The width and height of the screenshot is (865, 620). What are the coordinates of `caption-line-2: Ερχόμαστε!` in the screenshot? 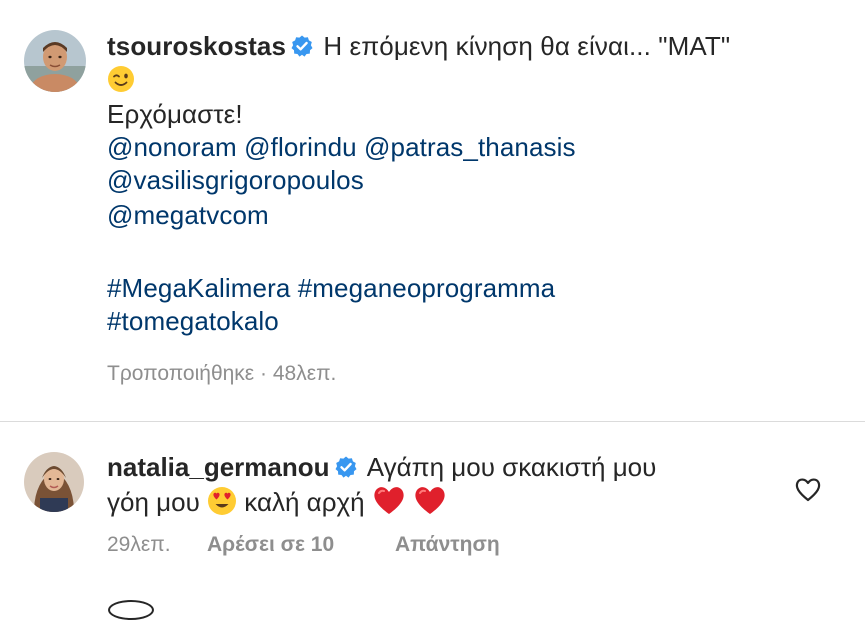 It's located at (175, 114).